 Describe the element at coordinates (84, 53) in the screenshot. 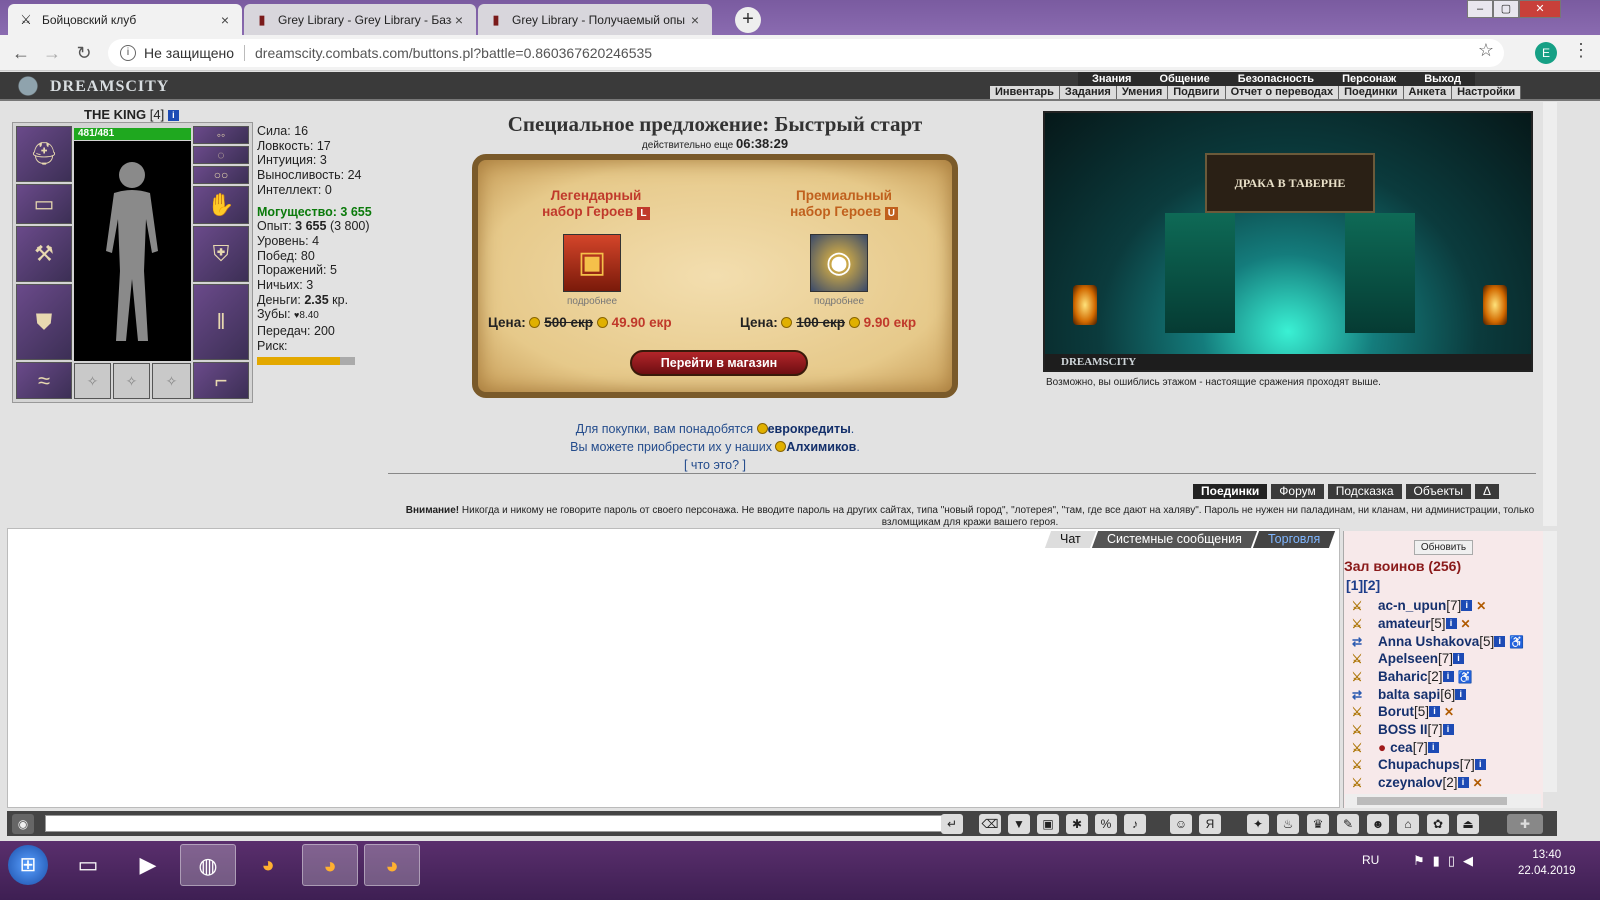

I see `reload-icon: ↻` at that location.